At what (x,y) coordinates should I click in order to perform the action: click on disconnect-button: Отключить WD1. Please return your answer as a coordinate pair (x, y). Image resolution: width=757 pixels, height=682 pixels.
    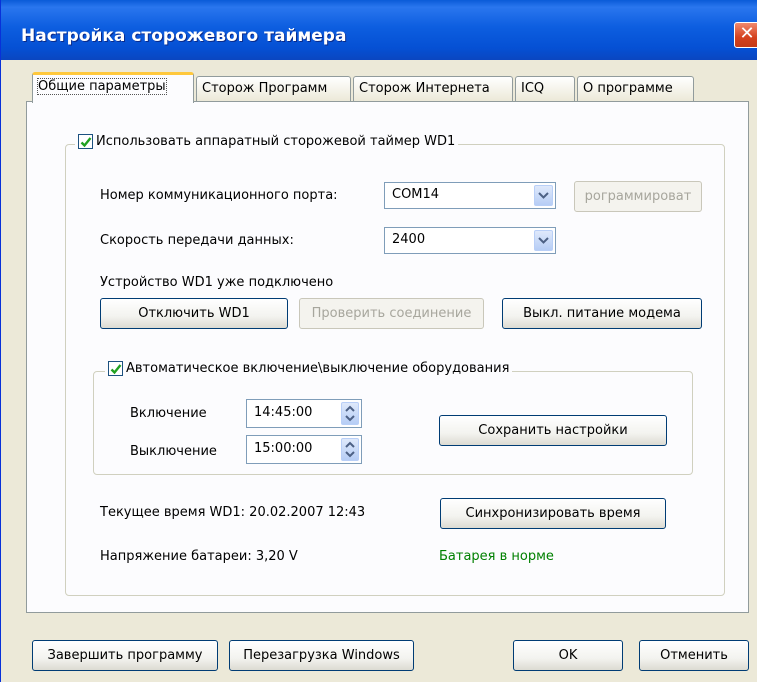
    Looking at the image, I should click on (194, 313).